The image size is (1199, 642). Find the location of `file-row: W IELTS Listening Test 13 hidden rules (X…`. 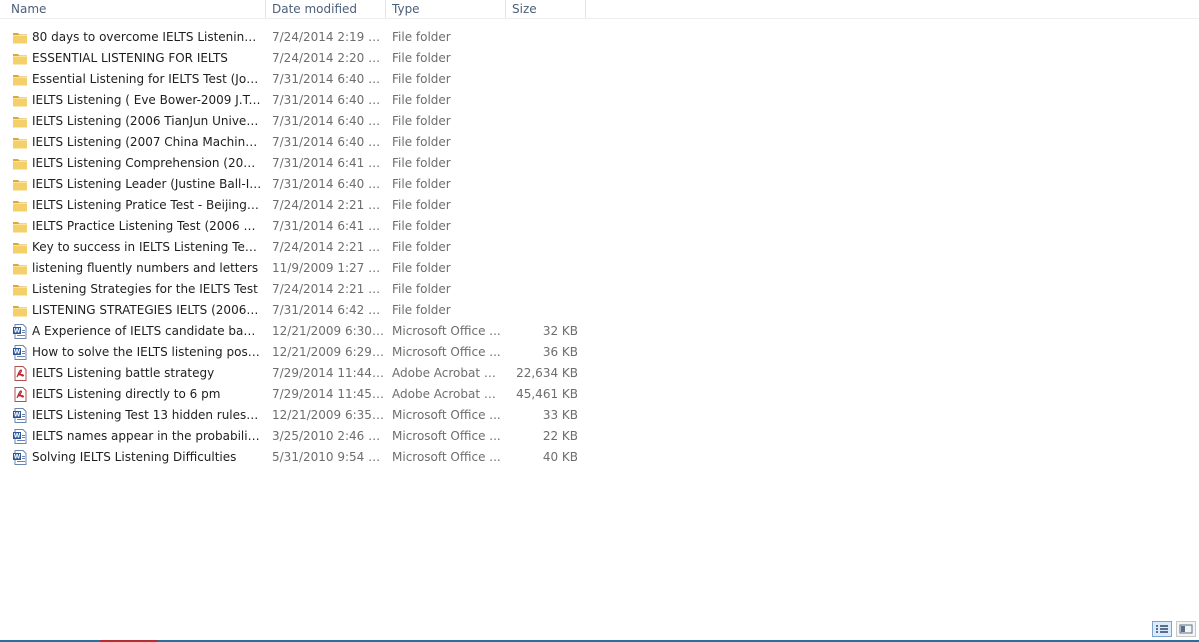

file-row: W IELTS Listening Test 13 hidden rules (X… is located at coordinates (300, 415).